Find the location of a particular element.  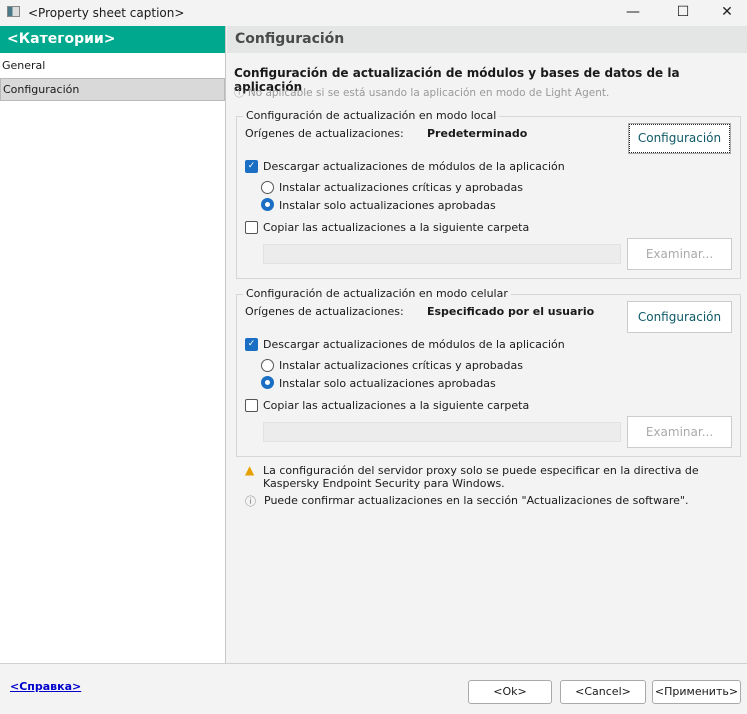

cancel-button: <Cancel> is located at coordinates (603, 692).